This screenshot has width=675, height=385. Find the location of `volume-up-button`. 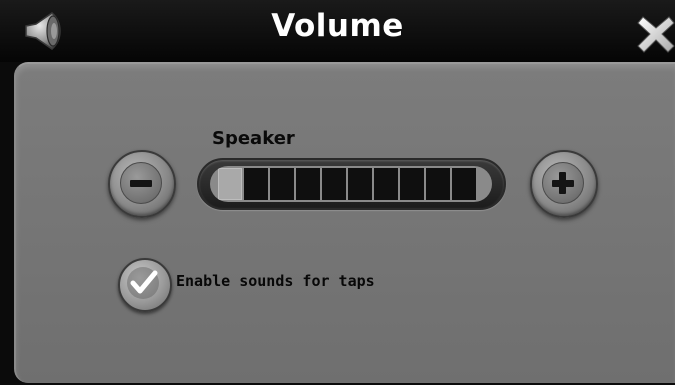

volume-up-button is located at coordinates (564, 184).